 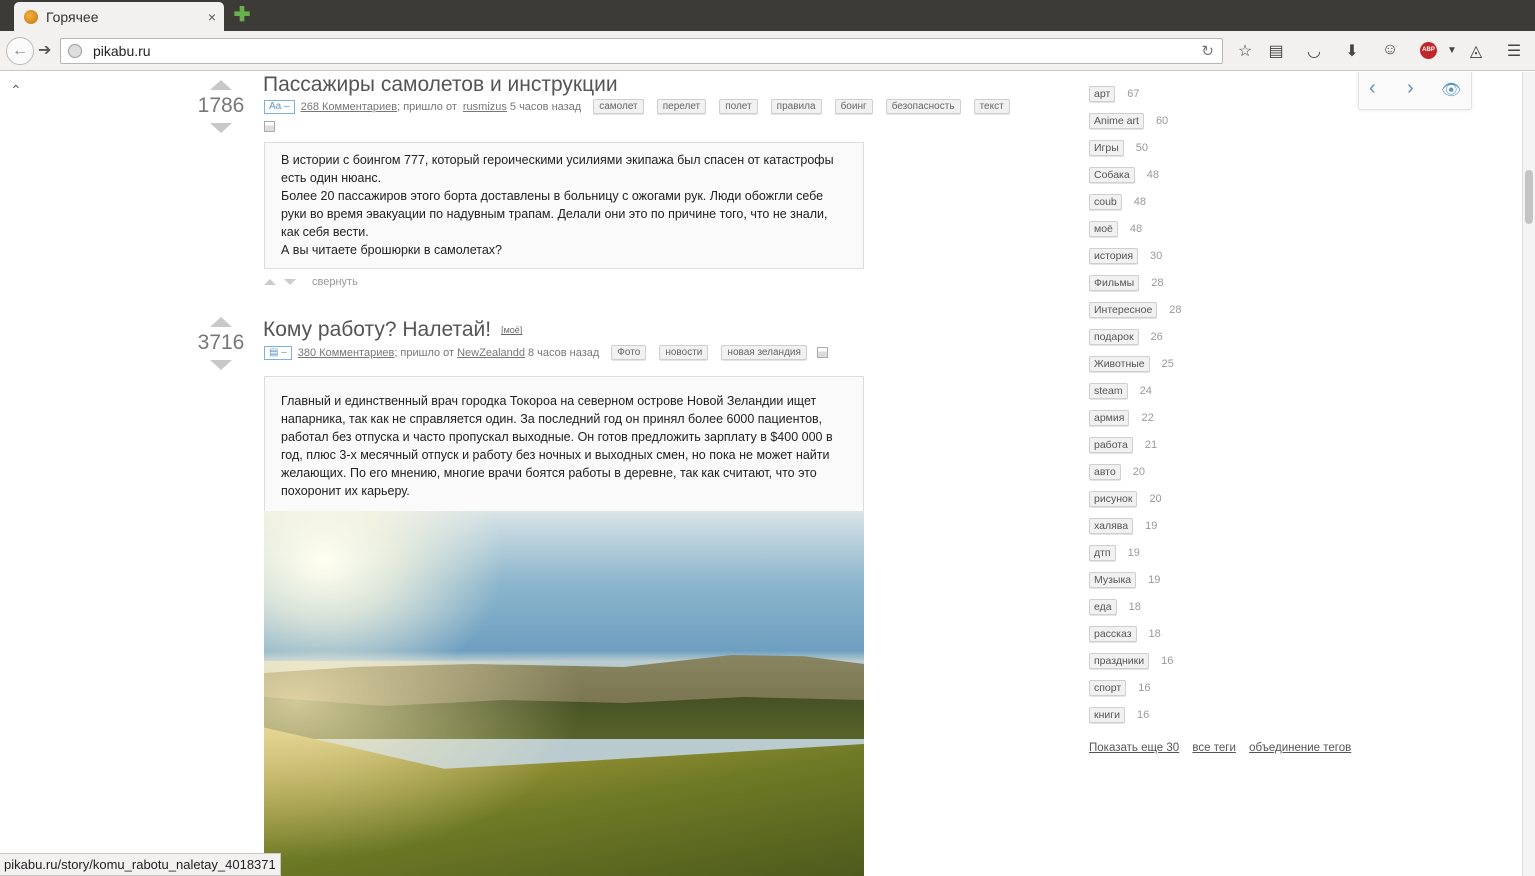 I want to click on sidebar-tag: подарок, so click(x=1114, y=337).